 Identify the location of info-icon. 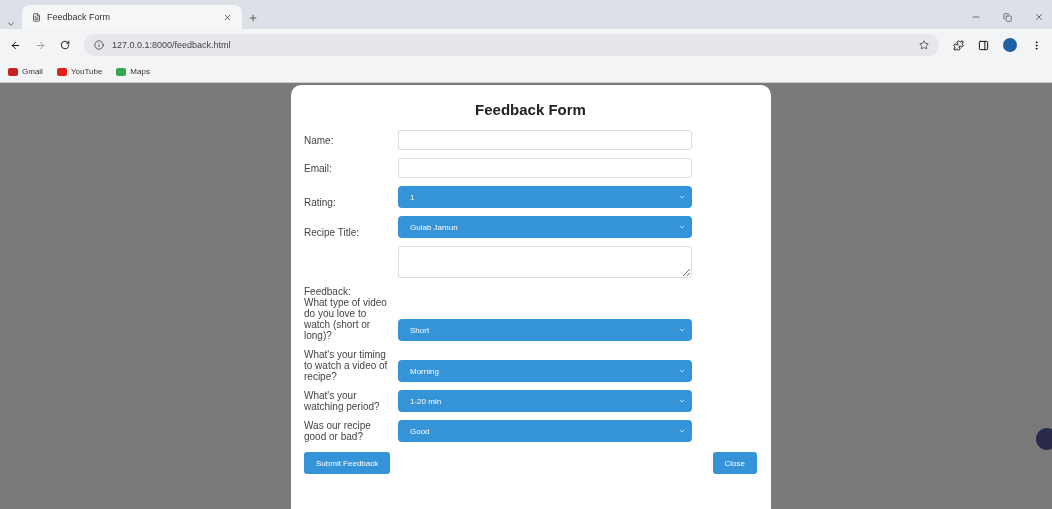
(99, 45).